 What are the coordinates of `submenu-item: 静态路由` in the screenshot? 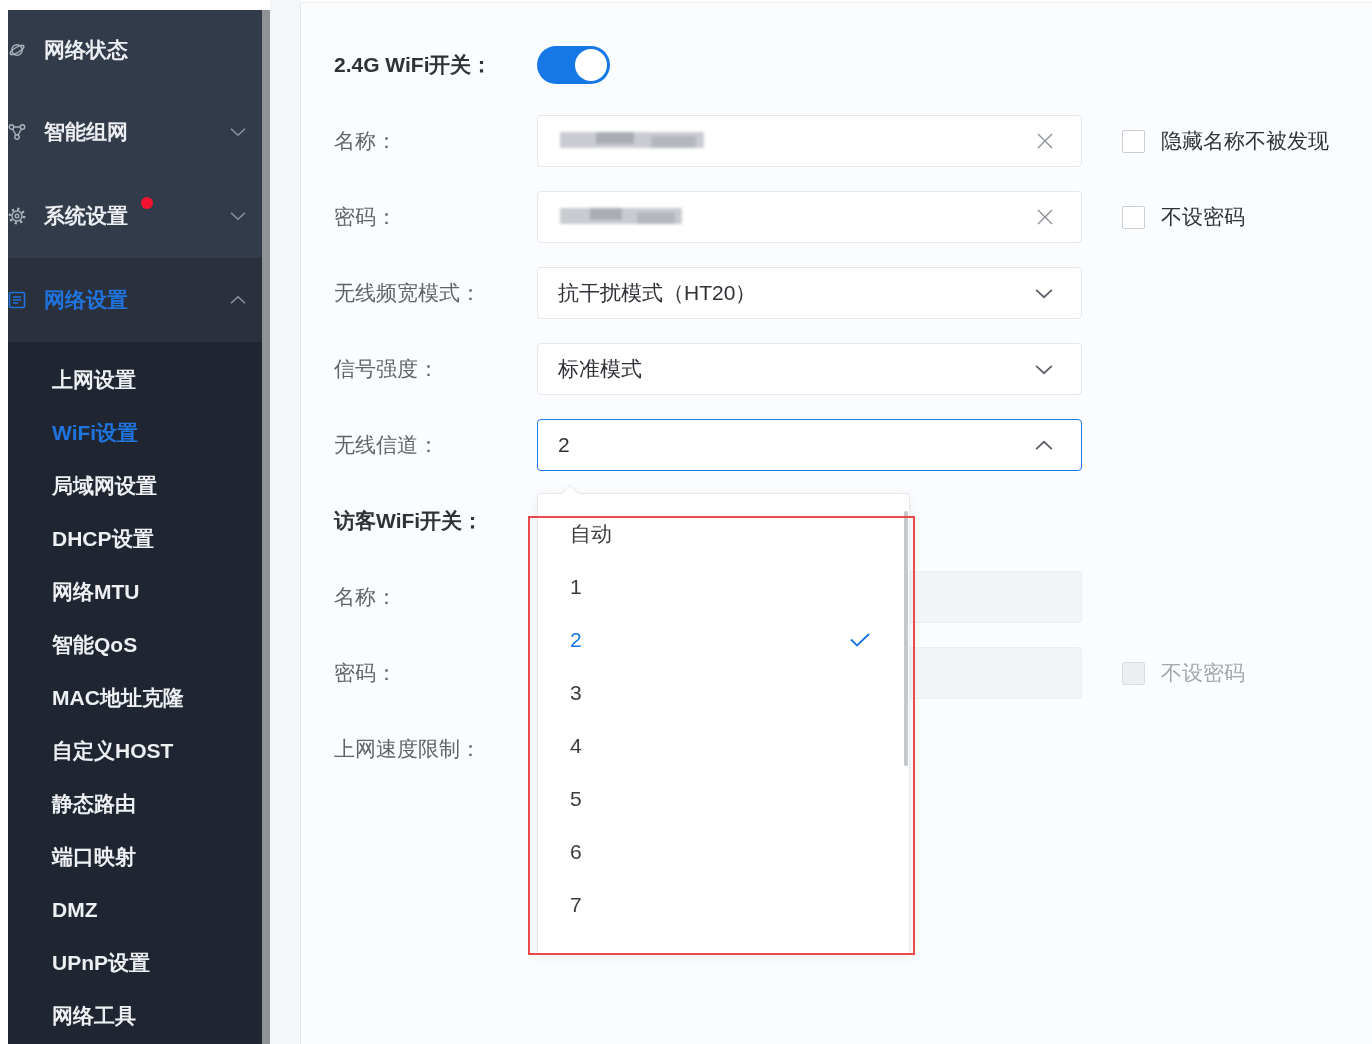 It's located at (135, 803).